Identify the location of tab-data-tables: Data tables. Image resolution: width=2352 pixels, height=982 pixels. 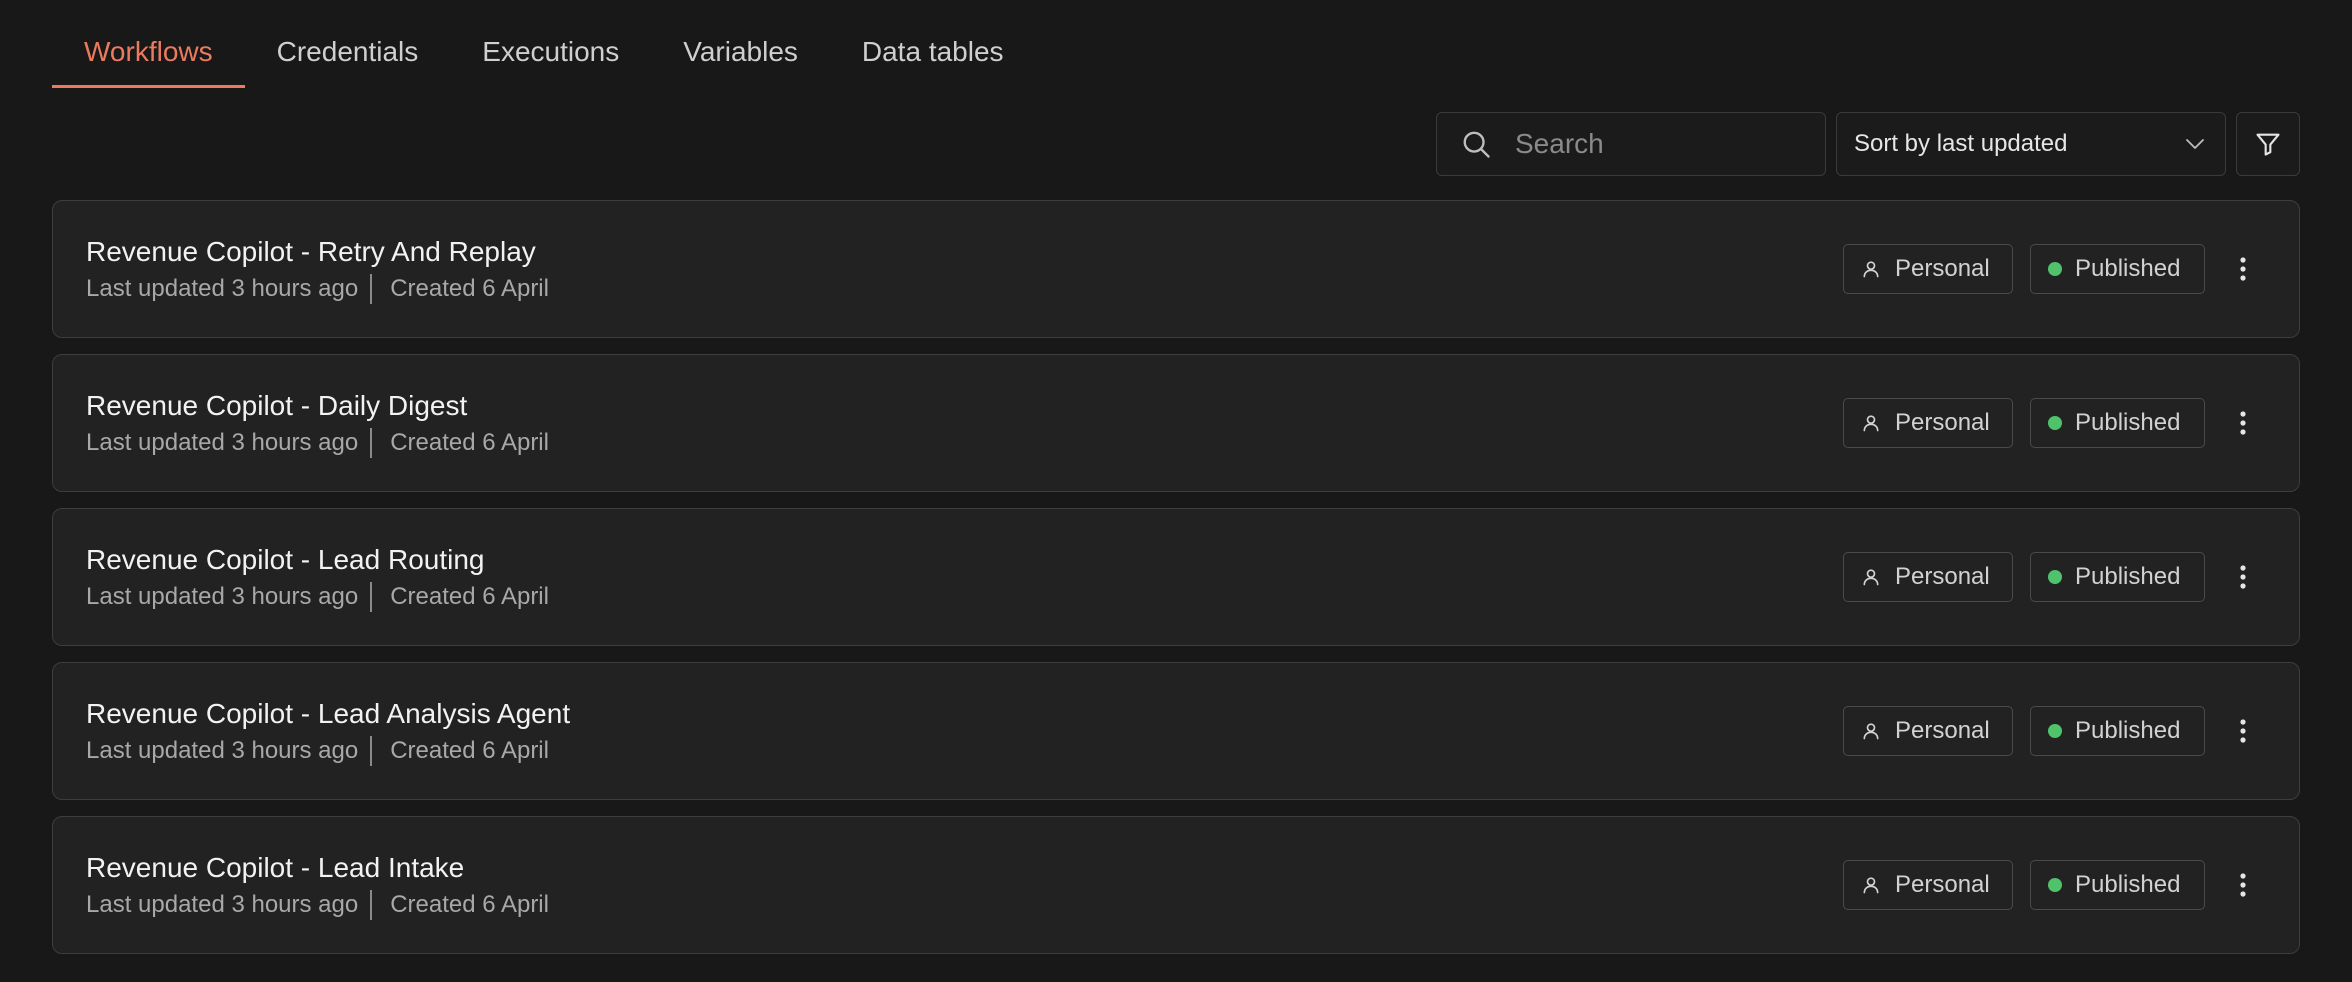
(933, 44).